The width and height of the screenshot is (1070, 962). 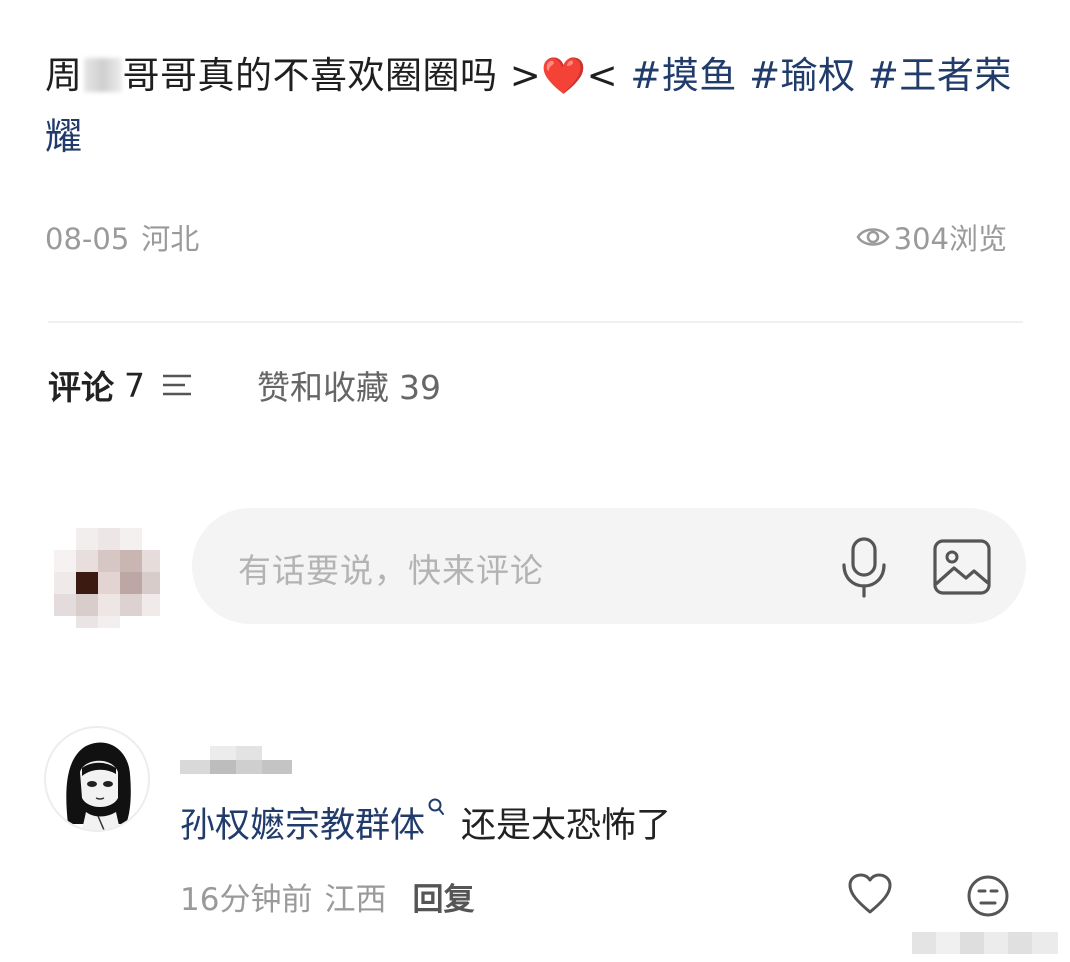 What do you see at coordinates (962, 567) in the screenshot?
I see `image-icon` at bounding box center [962, 567].